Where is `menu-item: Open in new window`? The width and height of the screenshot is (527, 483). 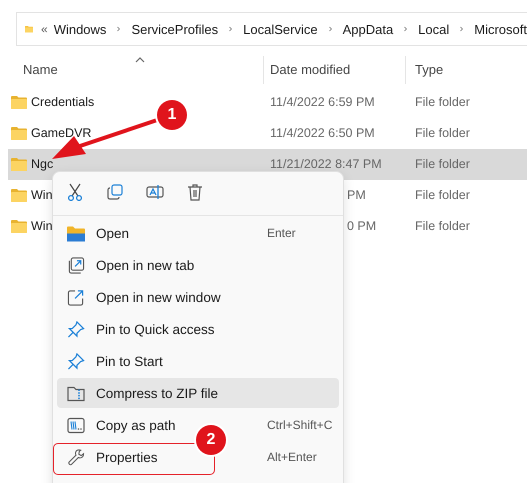
menu-item: Open in new window is located at coordinates (198, 297).